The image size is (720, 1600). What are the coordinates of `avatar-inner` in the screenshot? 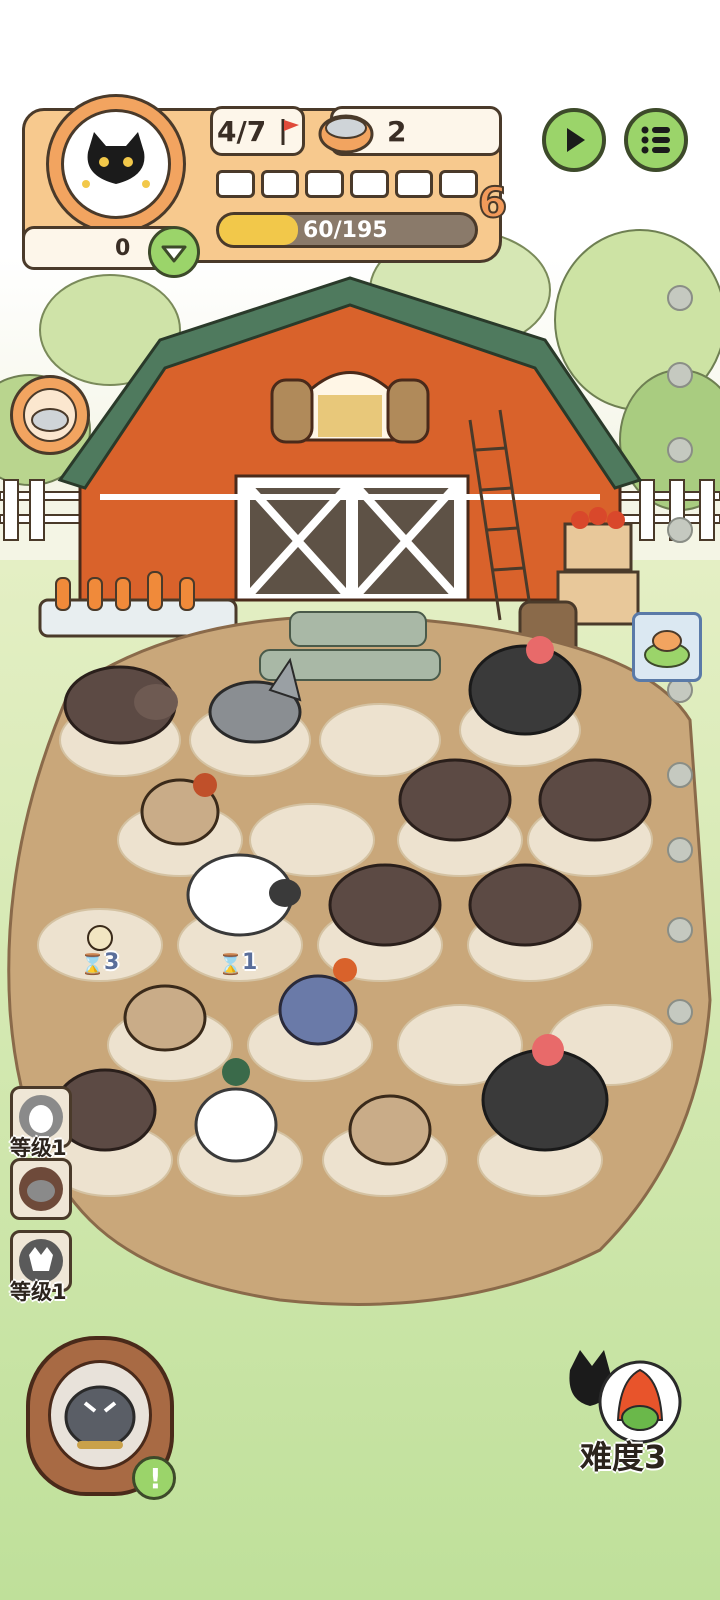 It's located at (116, 164).